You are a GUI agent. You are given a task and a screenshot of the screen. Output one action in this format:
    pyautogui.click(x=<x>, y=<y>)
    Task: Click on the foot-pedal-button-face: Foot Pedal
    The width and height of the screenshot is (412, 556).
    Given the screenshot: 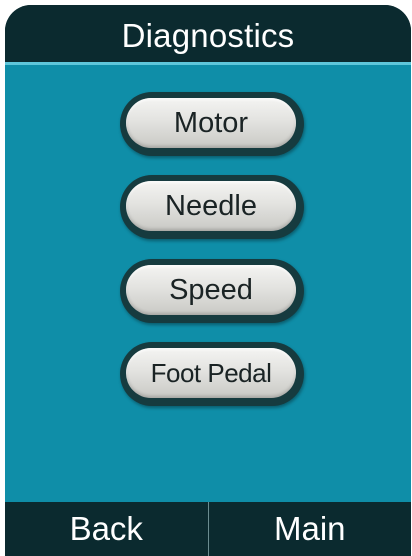 What is the action you would take?
    pyautogui.click(x=211, y=373)
    